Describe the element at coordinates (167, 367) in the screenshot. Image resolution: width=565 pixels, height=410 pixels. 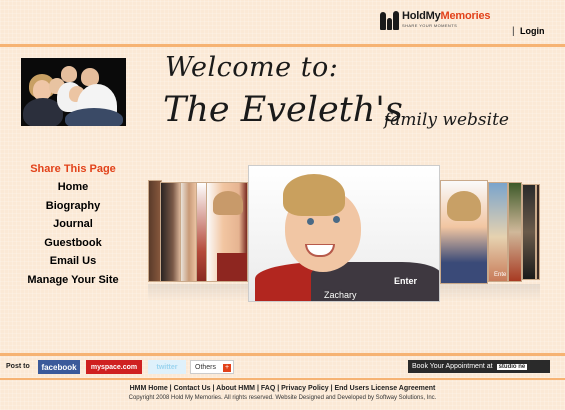
I see `twitter-share-button: twitter` at that location.